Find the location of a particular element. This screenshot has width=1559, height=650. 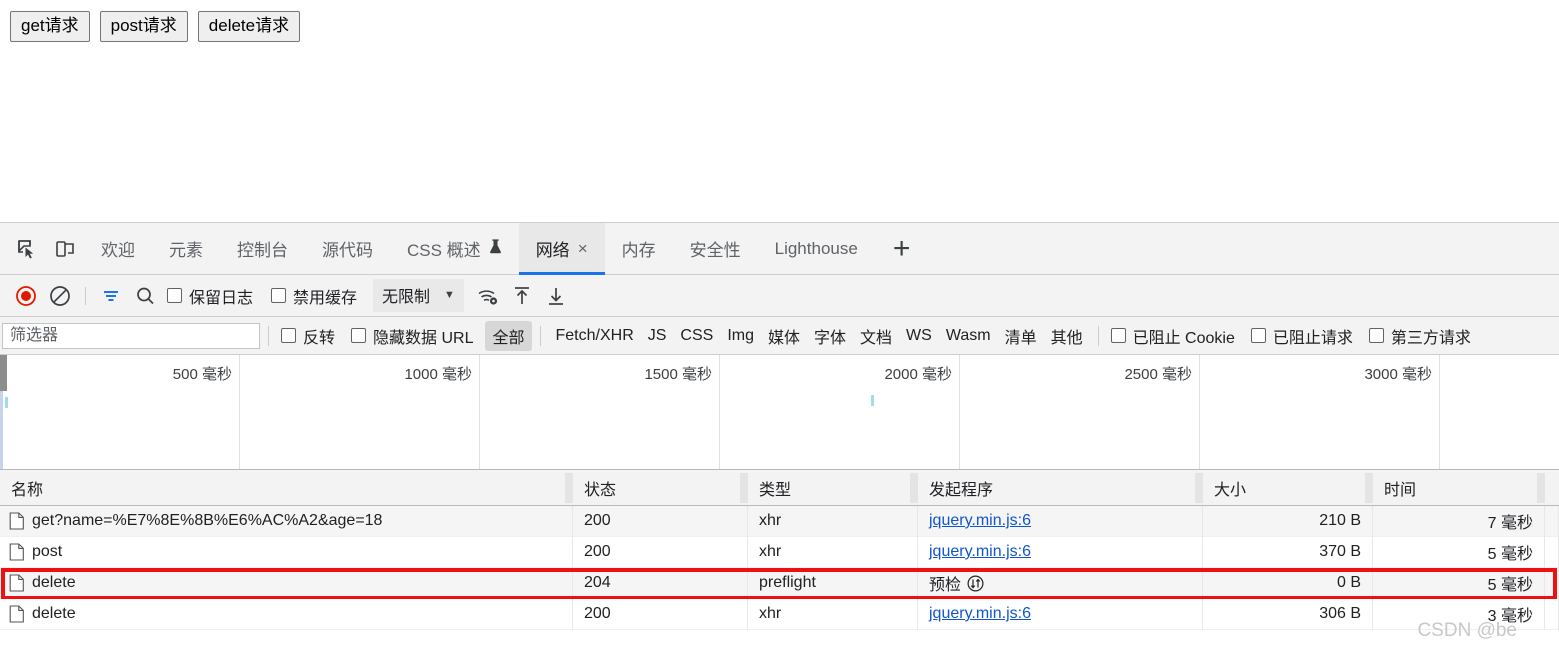

tab-security: 安全性 is located at coordinates (715, 249).